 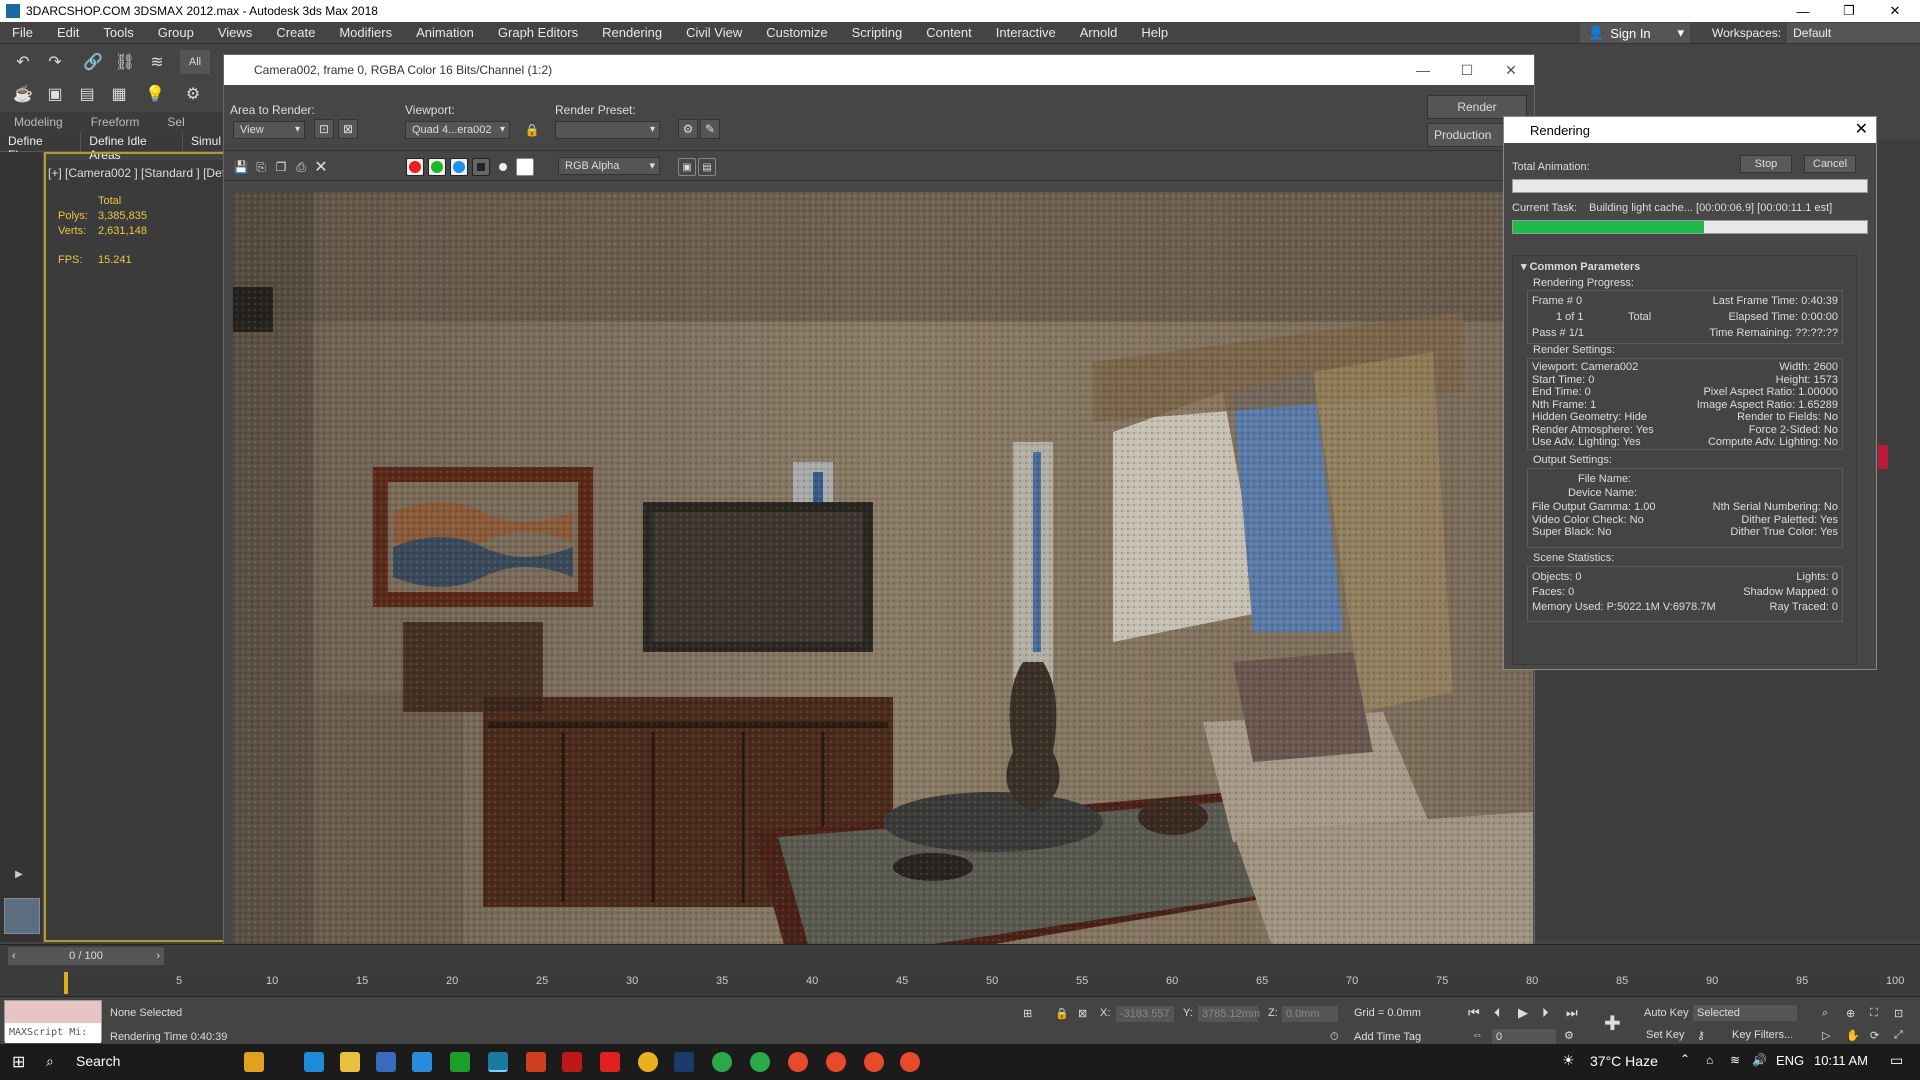 I want to click on powerpoint-icon, so click(x=536, y=1062).